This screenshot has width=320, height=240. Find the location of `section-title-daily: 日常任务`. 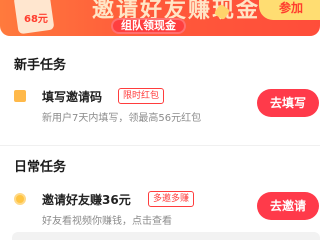

section-title-daily: 日常任务 is located at coordinates (40, 167).